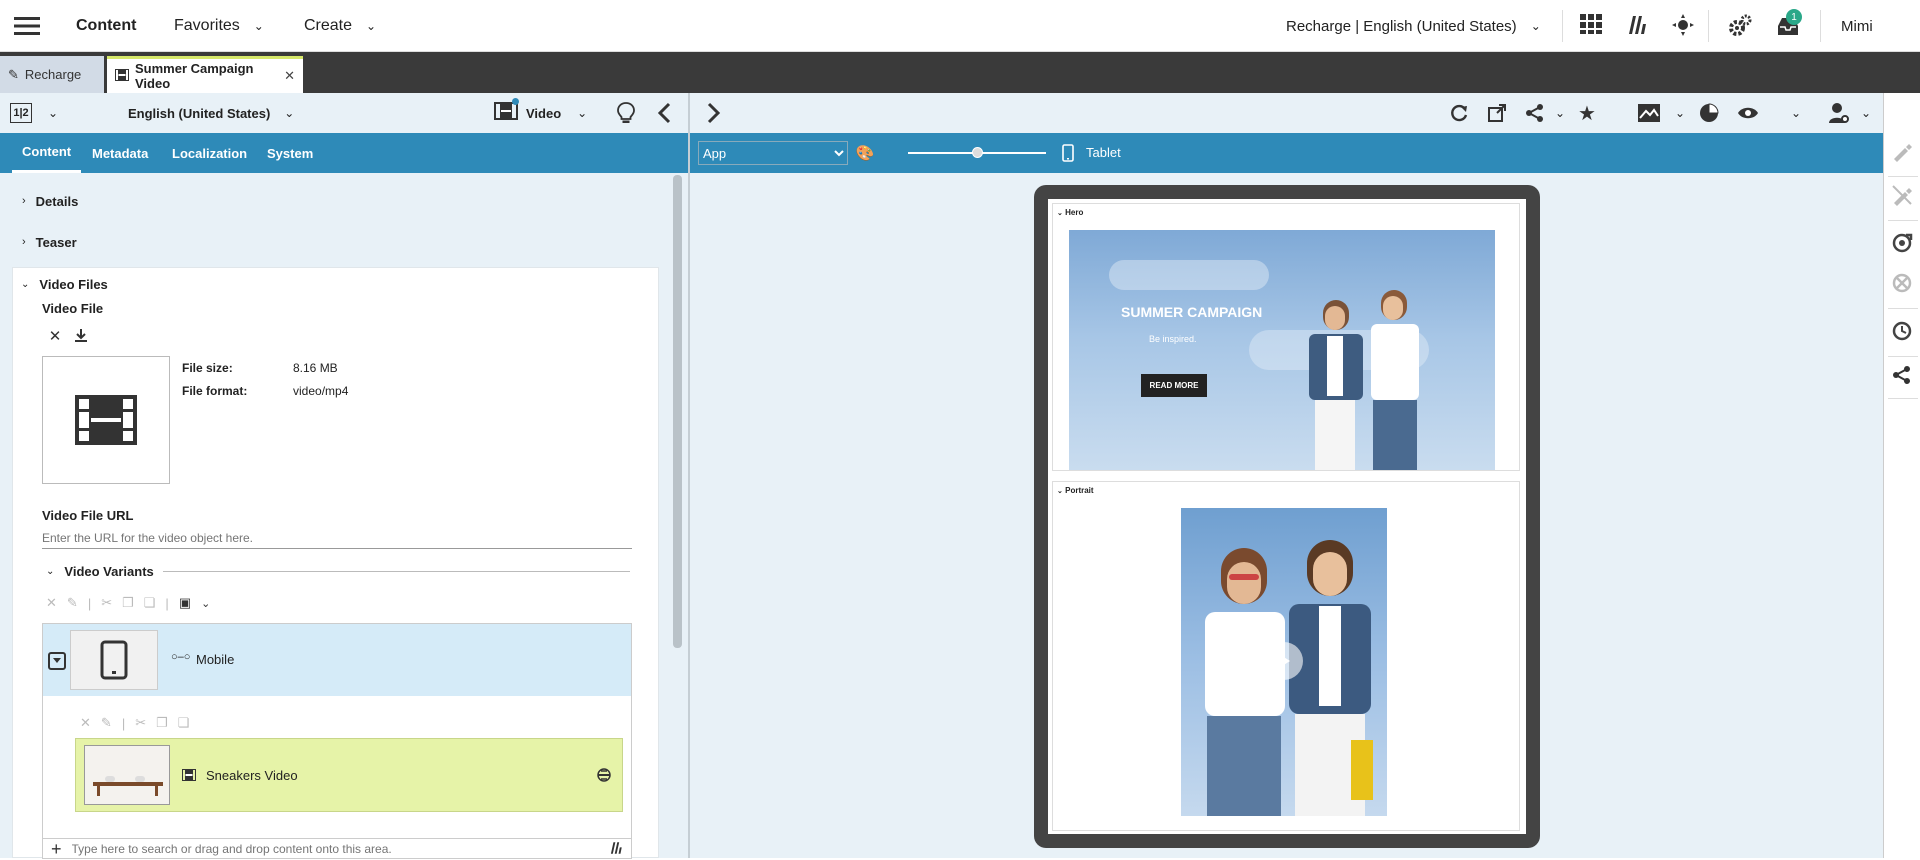 The image size is (1920, 860). I want to click on hamburger-menu-icon, so click(27, 26).